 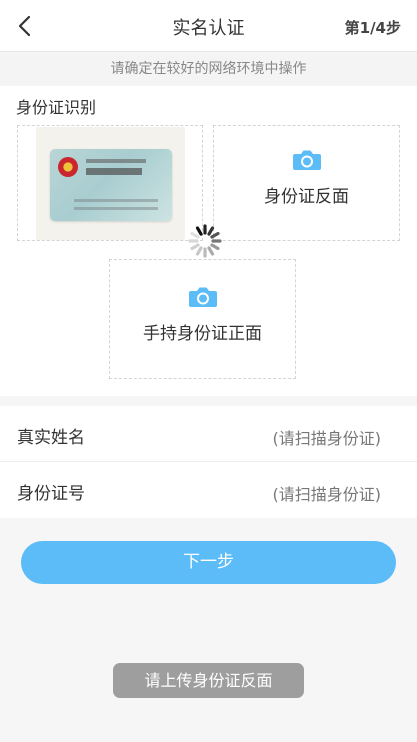 I want to click on national-emblem-icon, so click(x=68, y=167).